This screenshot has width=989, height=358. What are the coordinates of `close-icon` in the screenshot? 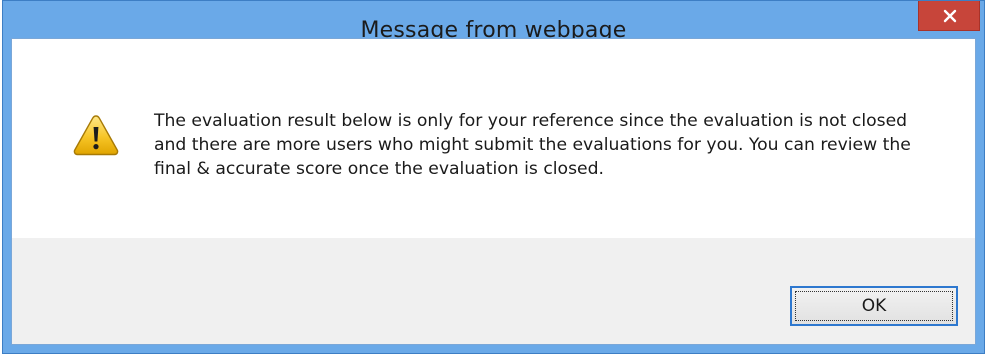 It's located at (950, 16).